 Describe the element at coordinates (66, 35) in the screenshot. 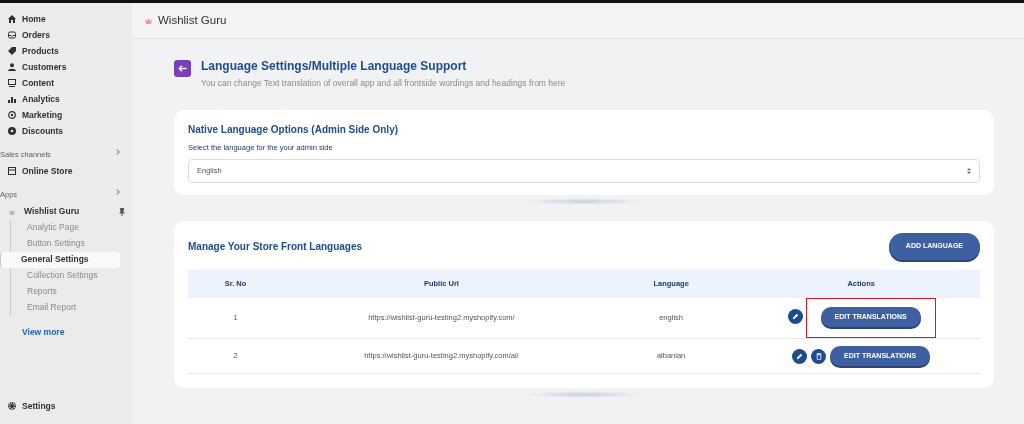

I see `nav-item: Orders` at that location.